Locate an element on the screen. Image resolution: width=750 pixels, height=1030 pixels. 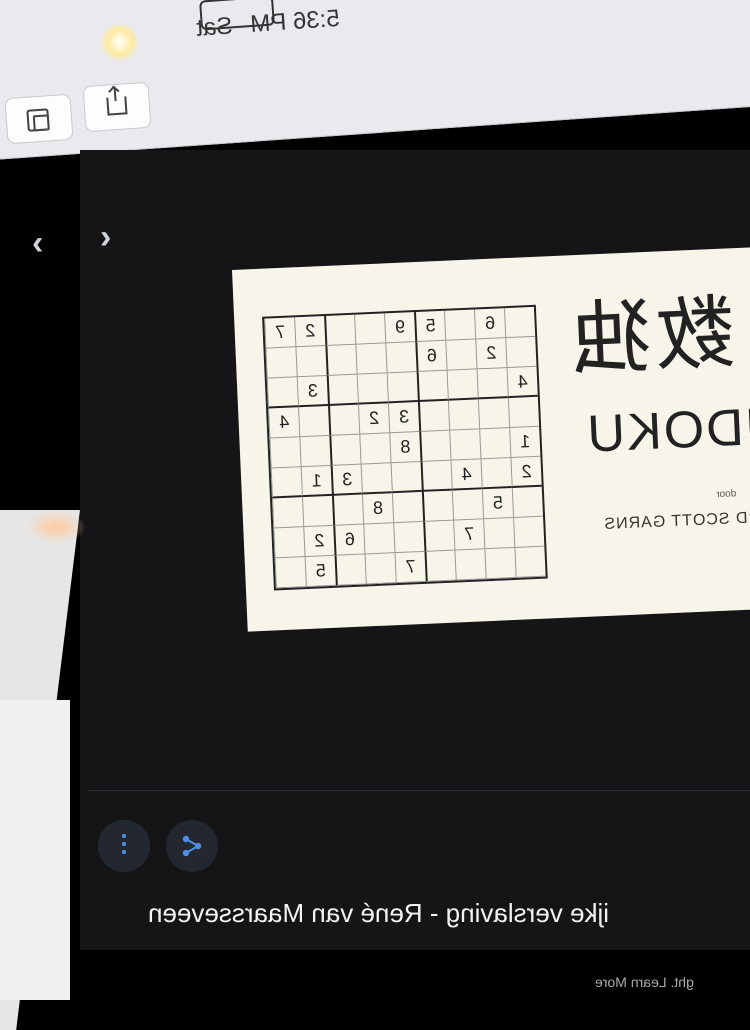
video-title: ijke verslaving - René van Maarsseveen is located at coordinates (378, 913).